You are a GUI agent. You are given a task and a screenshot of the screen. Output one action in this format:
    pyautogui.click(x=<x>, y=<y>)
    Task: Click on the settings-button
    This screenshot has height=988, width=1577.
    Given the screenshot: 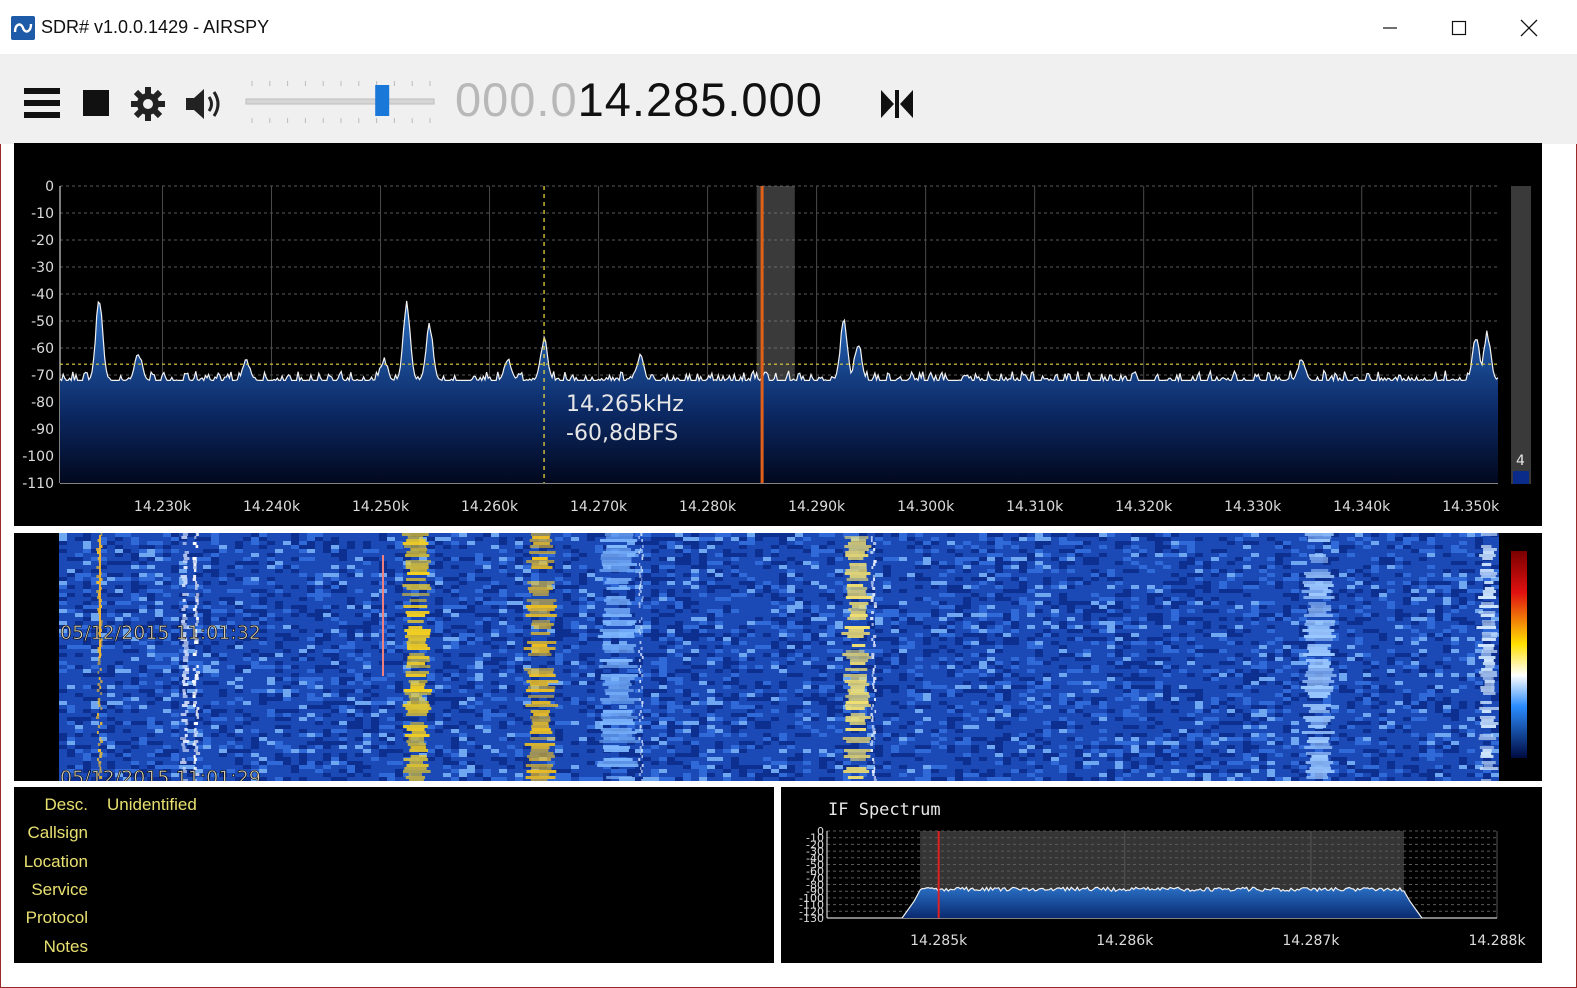 What is the action you would take?
    pyautogui.click(x=148, y=106)
    